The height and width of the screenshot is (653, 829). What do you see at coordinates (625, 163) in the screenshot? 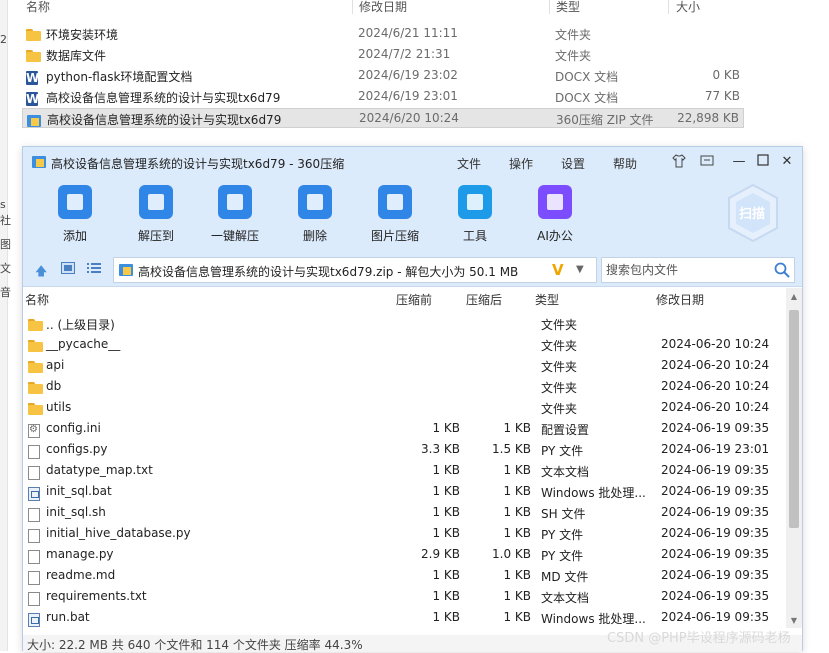
I see `menu-help: 帮助` at bounding box center [625, 163].